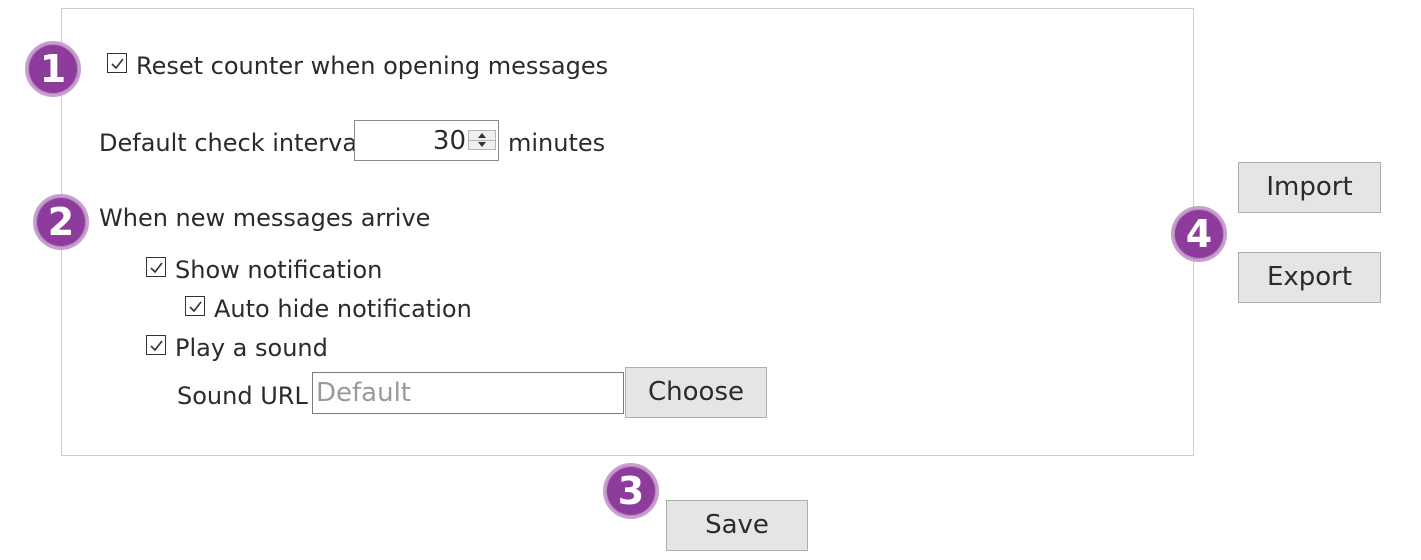  What do you see at coordinates (468, 393) in the screenshot?
I see `sound-url-input` at bounding box center [468, 393].